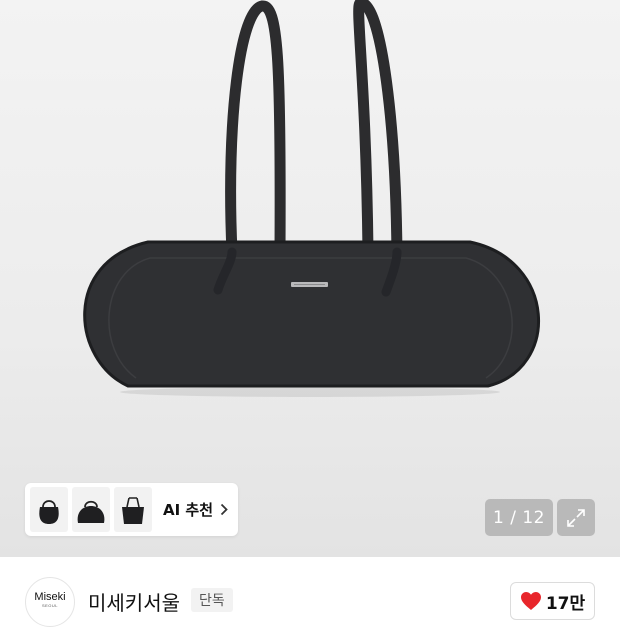 The image size is (620, 627). Describe the element at coordinates (50, 597) in the screenshot. I see `brand-logo-text: Miseki` at that location.